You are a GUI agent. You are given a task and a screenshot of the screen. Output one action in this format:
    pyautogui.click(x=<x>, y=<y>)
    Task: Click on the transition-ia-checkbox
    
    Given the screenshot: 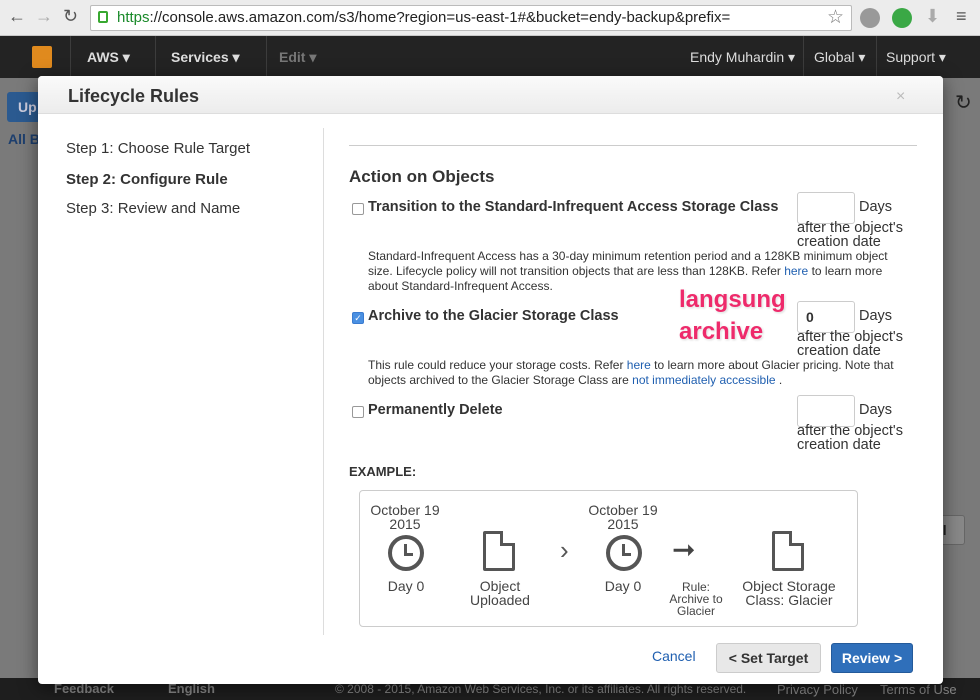 What is the action you would take?
    pyautogui.click(x=358, y=209)
    